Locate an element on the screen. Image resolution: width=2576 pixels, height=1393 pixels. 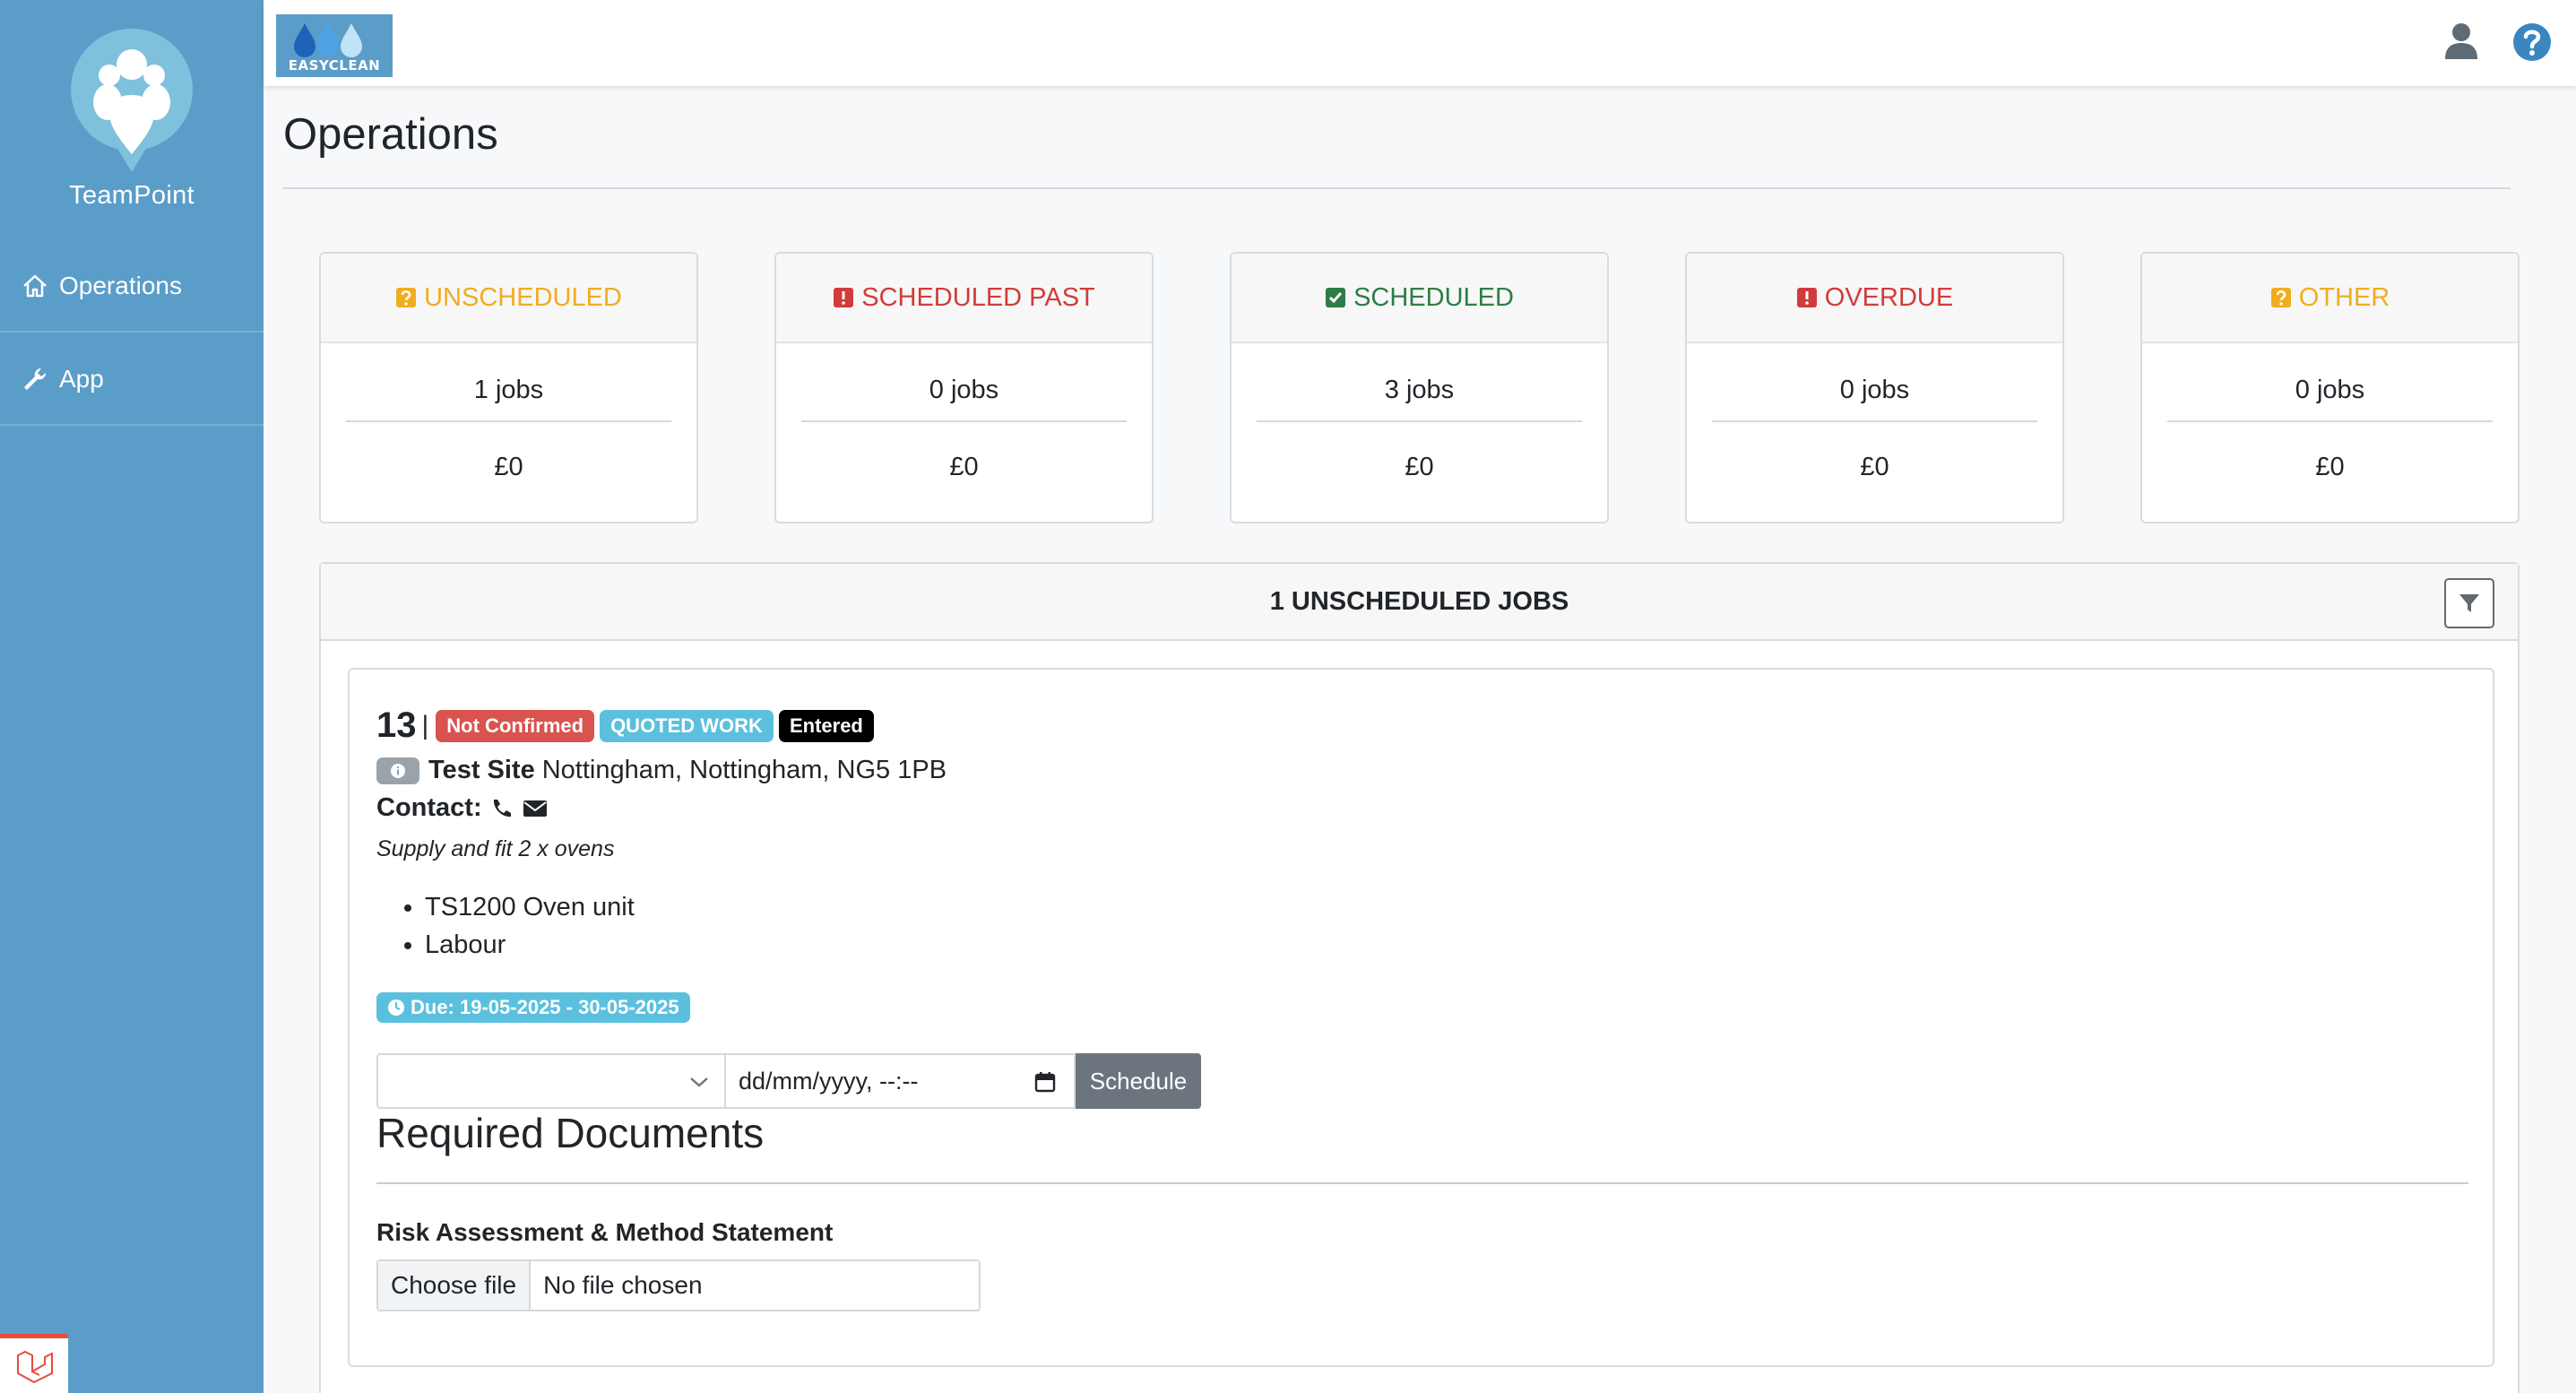
page-title: Operations is located at coordinates (390, 134).